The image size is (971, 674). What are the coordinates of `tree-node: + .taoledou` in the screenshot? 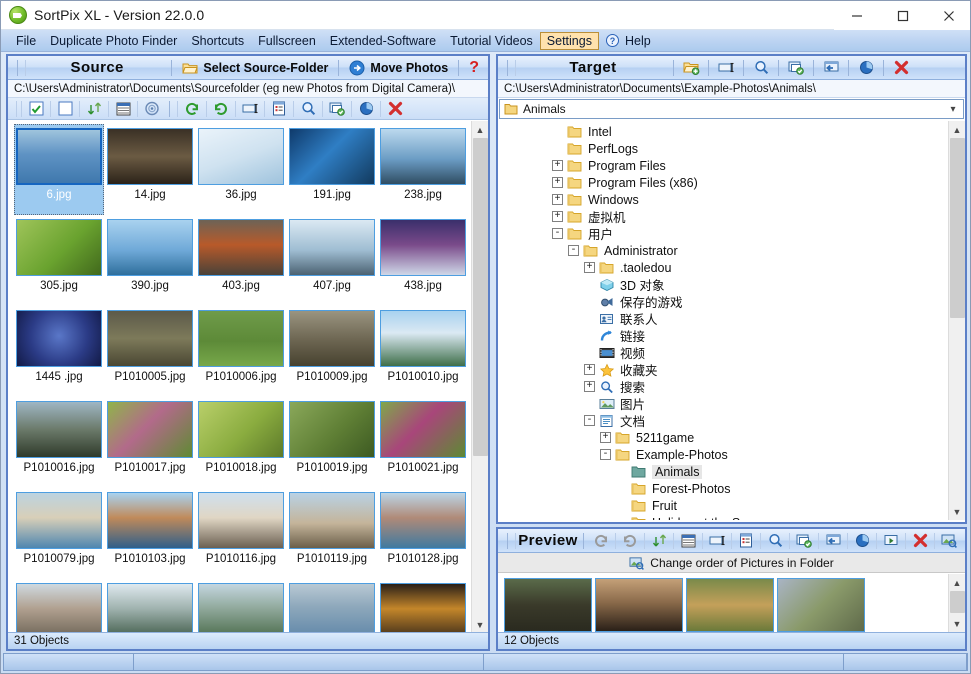 It's located at (723, 267).